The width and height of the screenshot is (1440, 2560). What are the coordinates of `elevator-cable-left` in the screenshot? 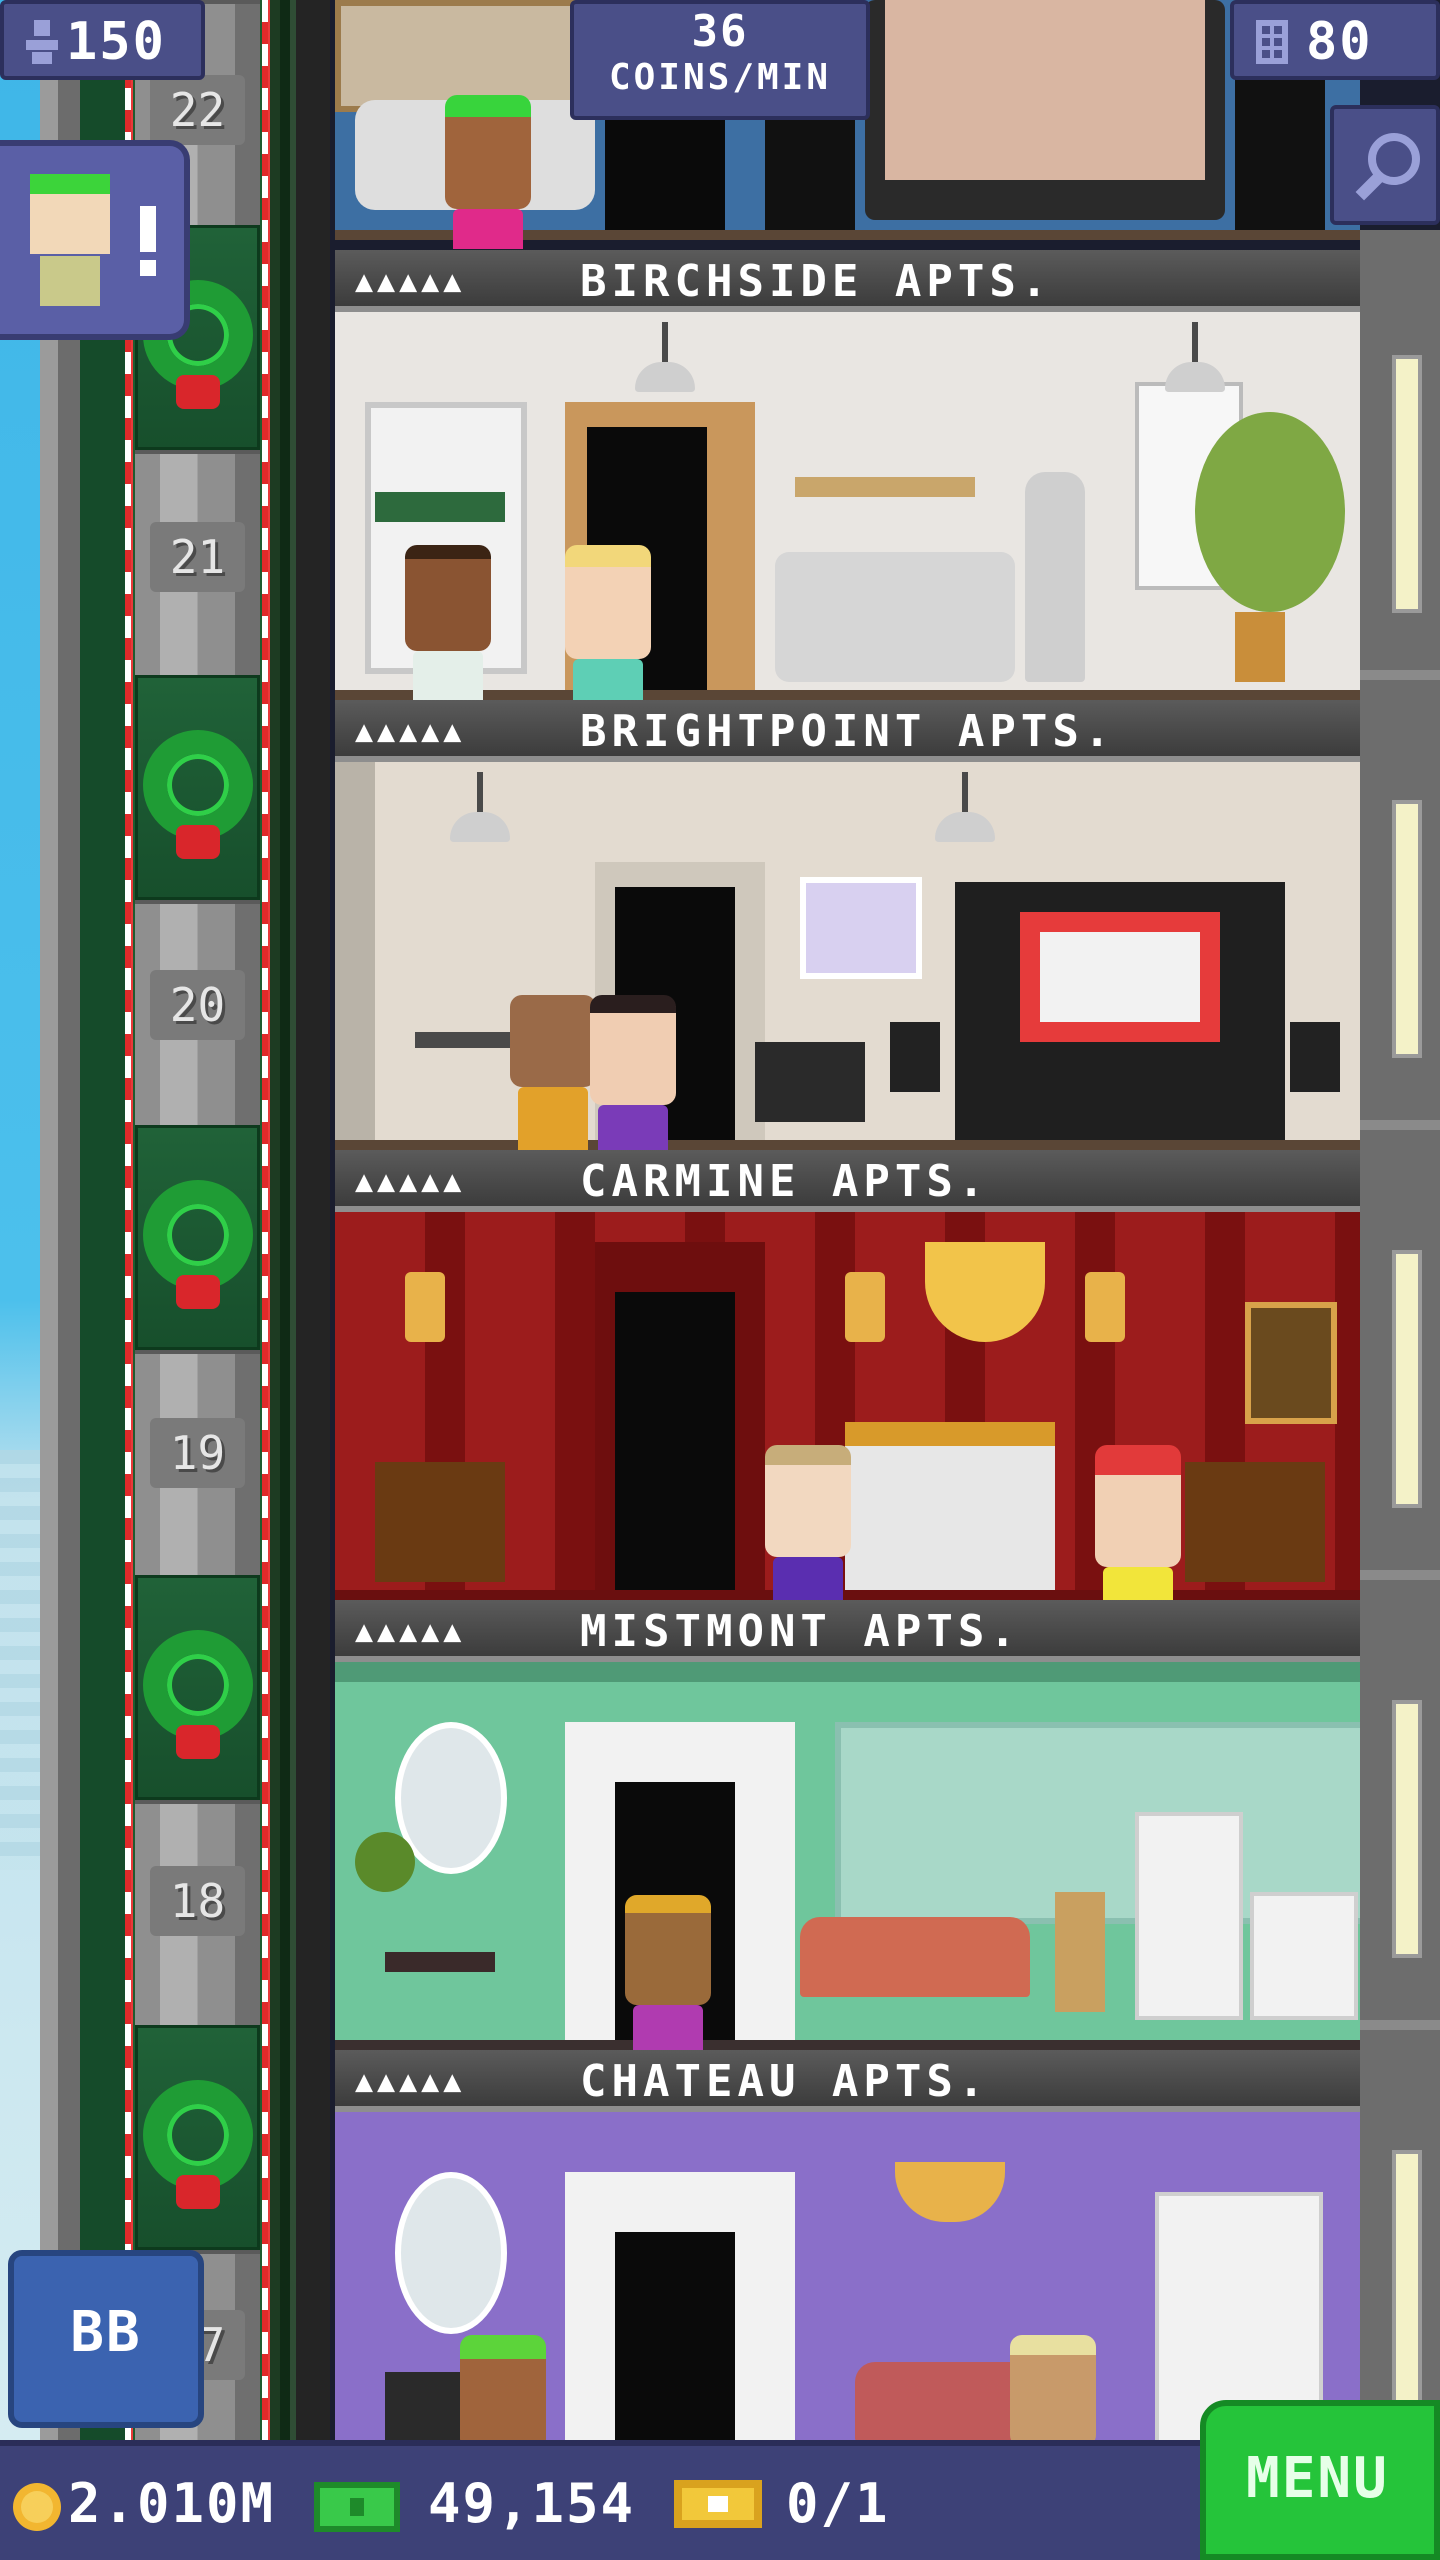 It's located at (128, 1220).